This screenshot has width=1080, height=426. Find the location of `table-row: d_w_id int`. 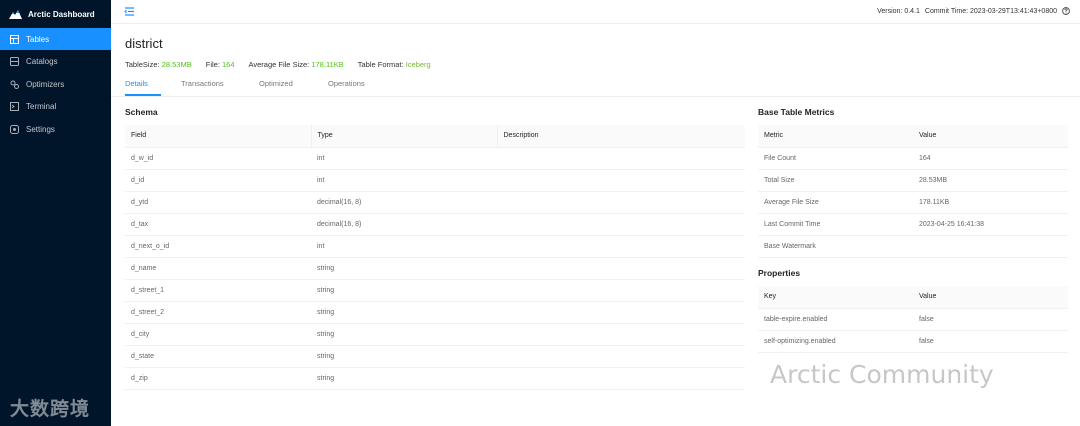

table-row: d_w_id int is located at coordinates (435, 158).